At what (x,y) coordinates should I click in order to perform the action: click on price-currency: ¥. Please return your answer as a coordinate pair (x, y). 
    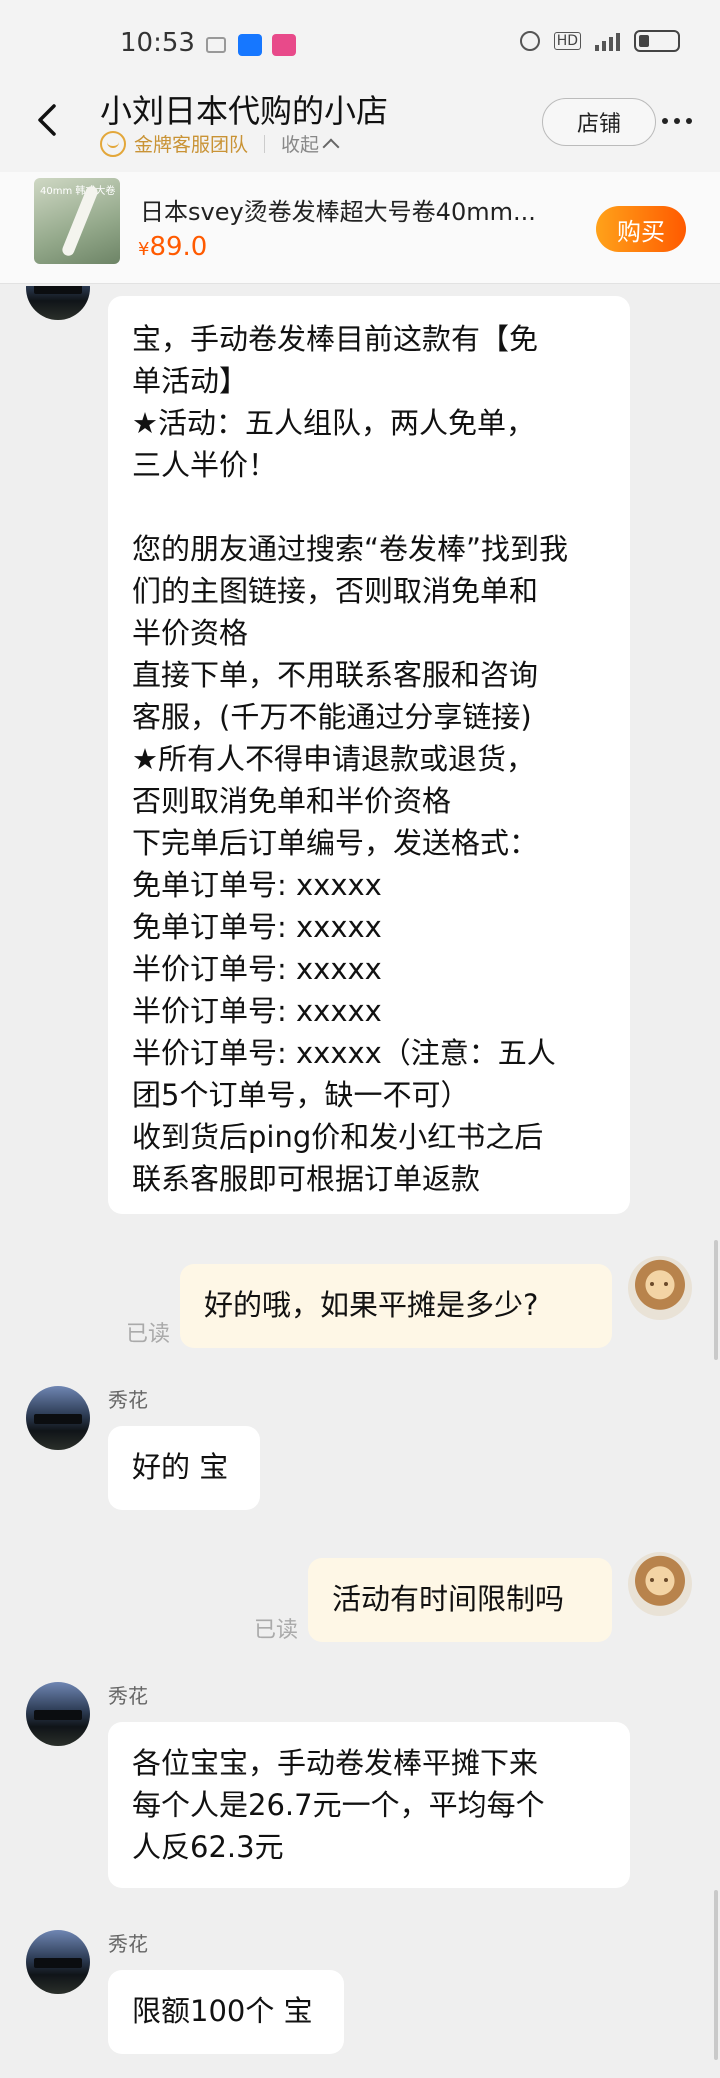
    Looking at the image, I should click on (144, 249).